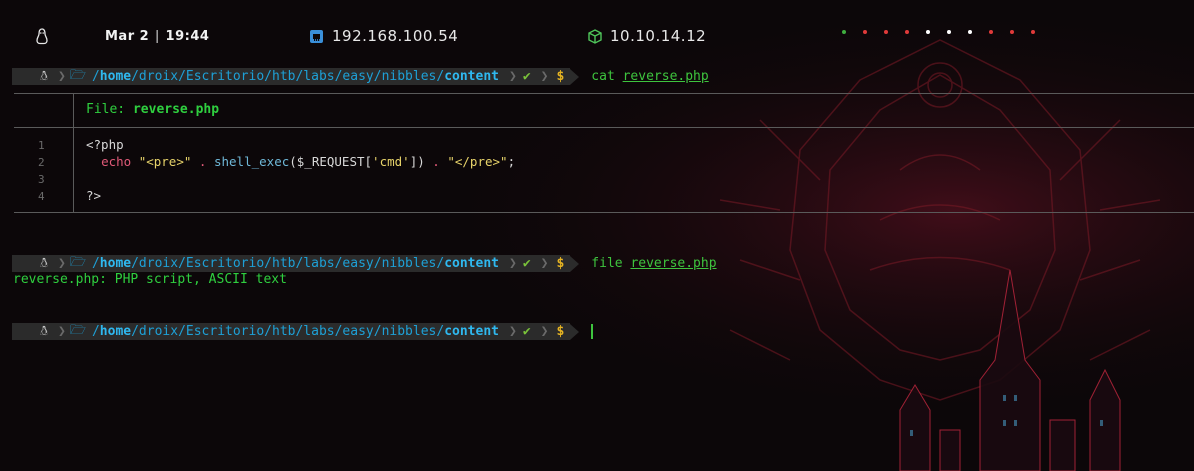 The height and width of the screenshot is (471, 1194). What do you see at coordinates (316, 36) in the screenshot?
I see `ethernet-icon` at bounding box center [316, 36].